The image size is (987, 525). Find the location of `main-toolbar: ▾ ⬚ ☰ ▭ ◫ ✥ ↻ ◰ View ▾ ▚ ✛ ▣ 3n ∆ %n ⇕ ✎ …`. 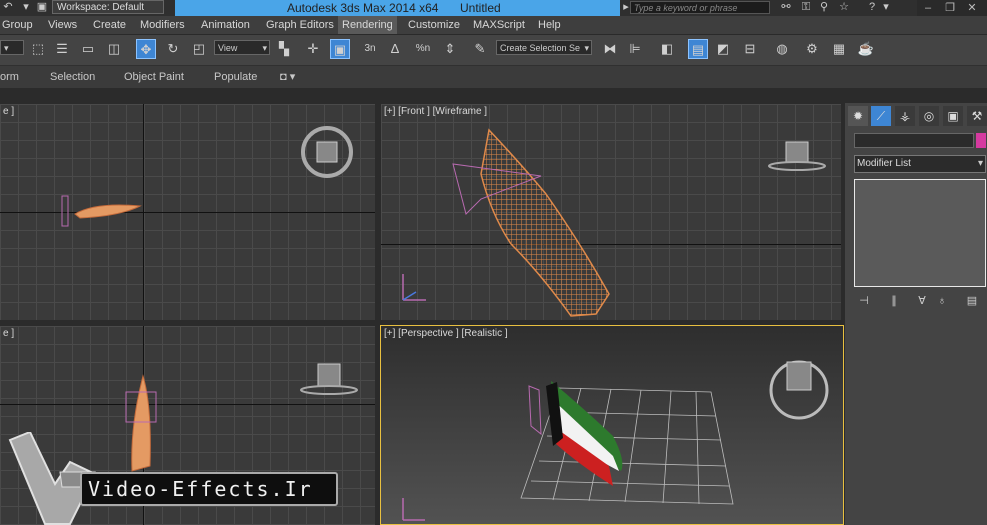

main-toolbar: ▾ ⬚ ☰ ▭ ◫ ✥ ↻ ◰ View ▾ ▚ ✛ ▣ 3n ∆ %n ⇕ ✎ … is located at coordinates (493, 50).